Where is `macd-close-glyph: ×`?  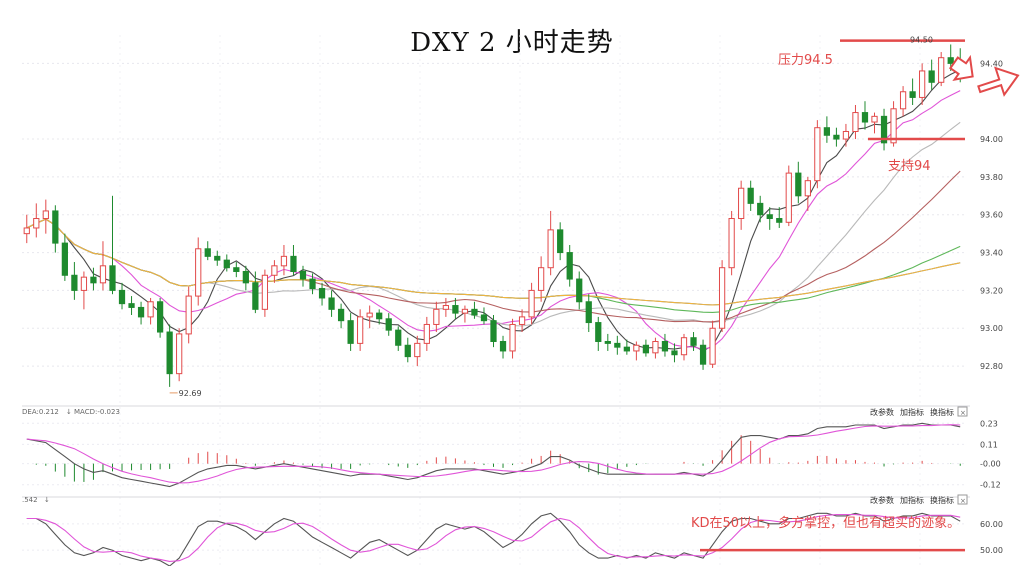 macd-close-glyph: × is located at coordinates (963, 413).